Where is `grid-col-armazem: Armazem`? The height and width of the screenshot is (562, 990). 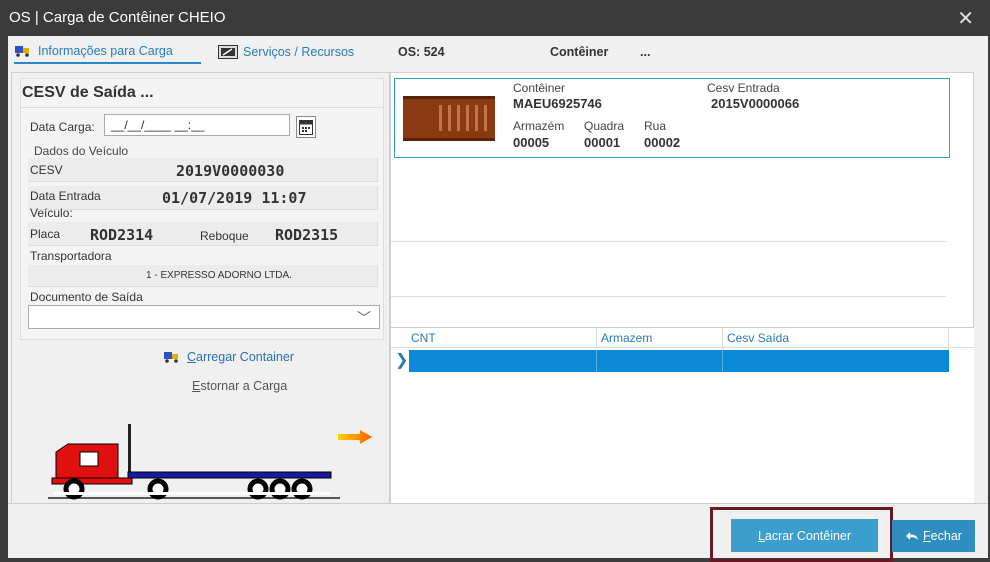 grid-col-armazem: Armazem is located at coordinates (626, 338).